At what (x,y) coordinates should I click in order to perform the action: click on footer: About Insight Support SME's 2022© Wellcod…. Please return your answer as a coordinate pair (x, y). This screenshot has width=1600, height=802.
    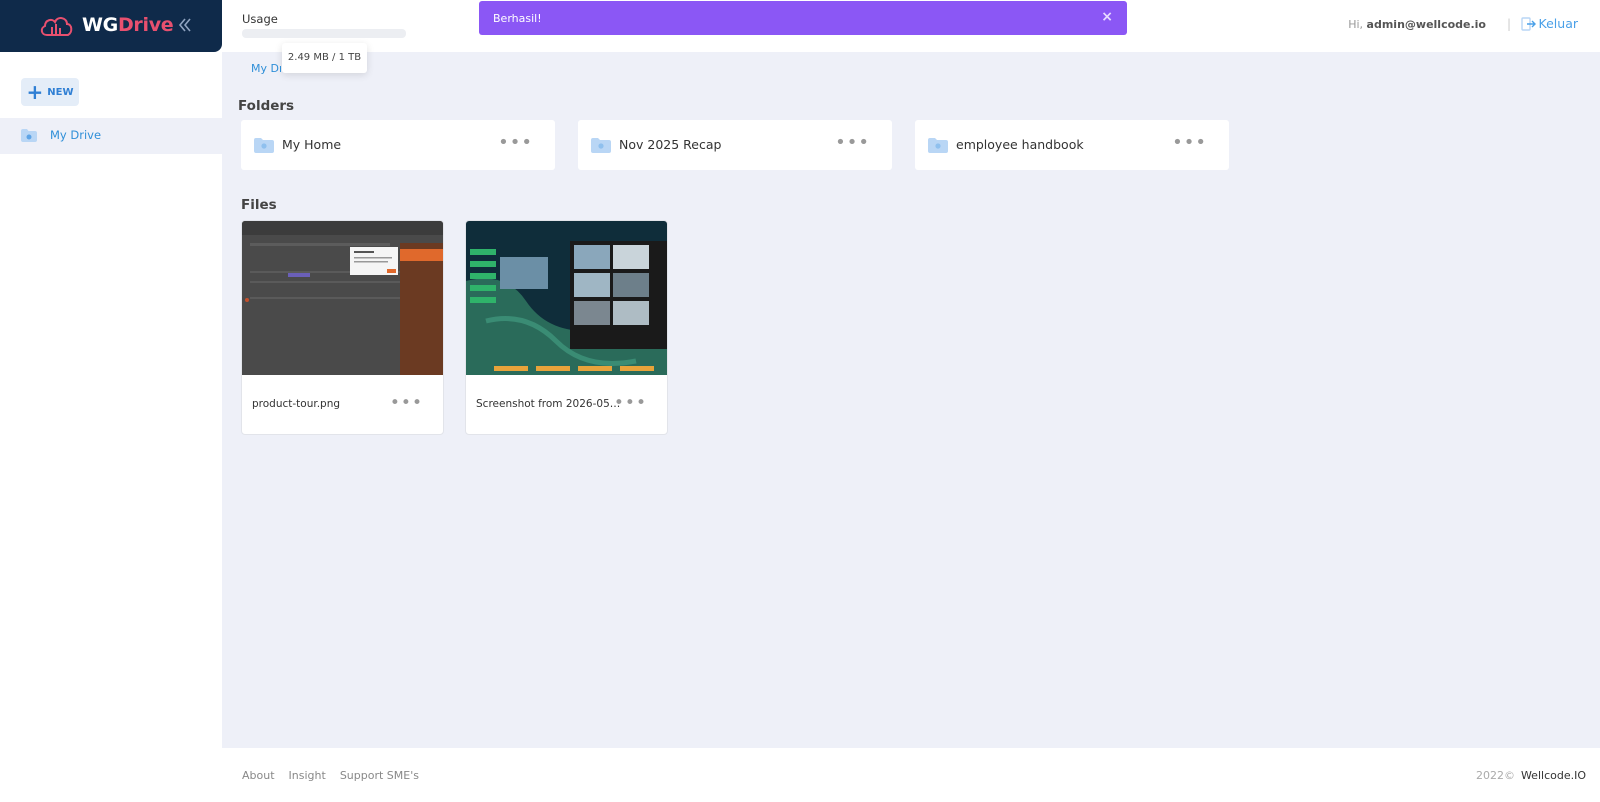
    Looking at the image, I should click on (911, 775).